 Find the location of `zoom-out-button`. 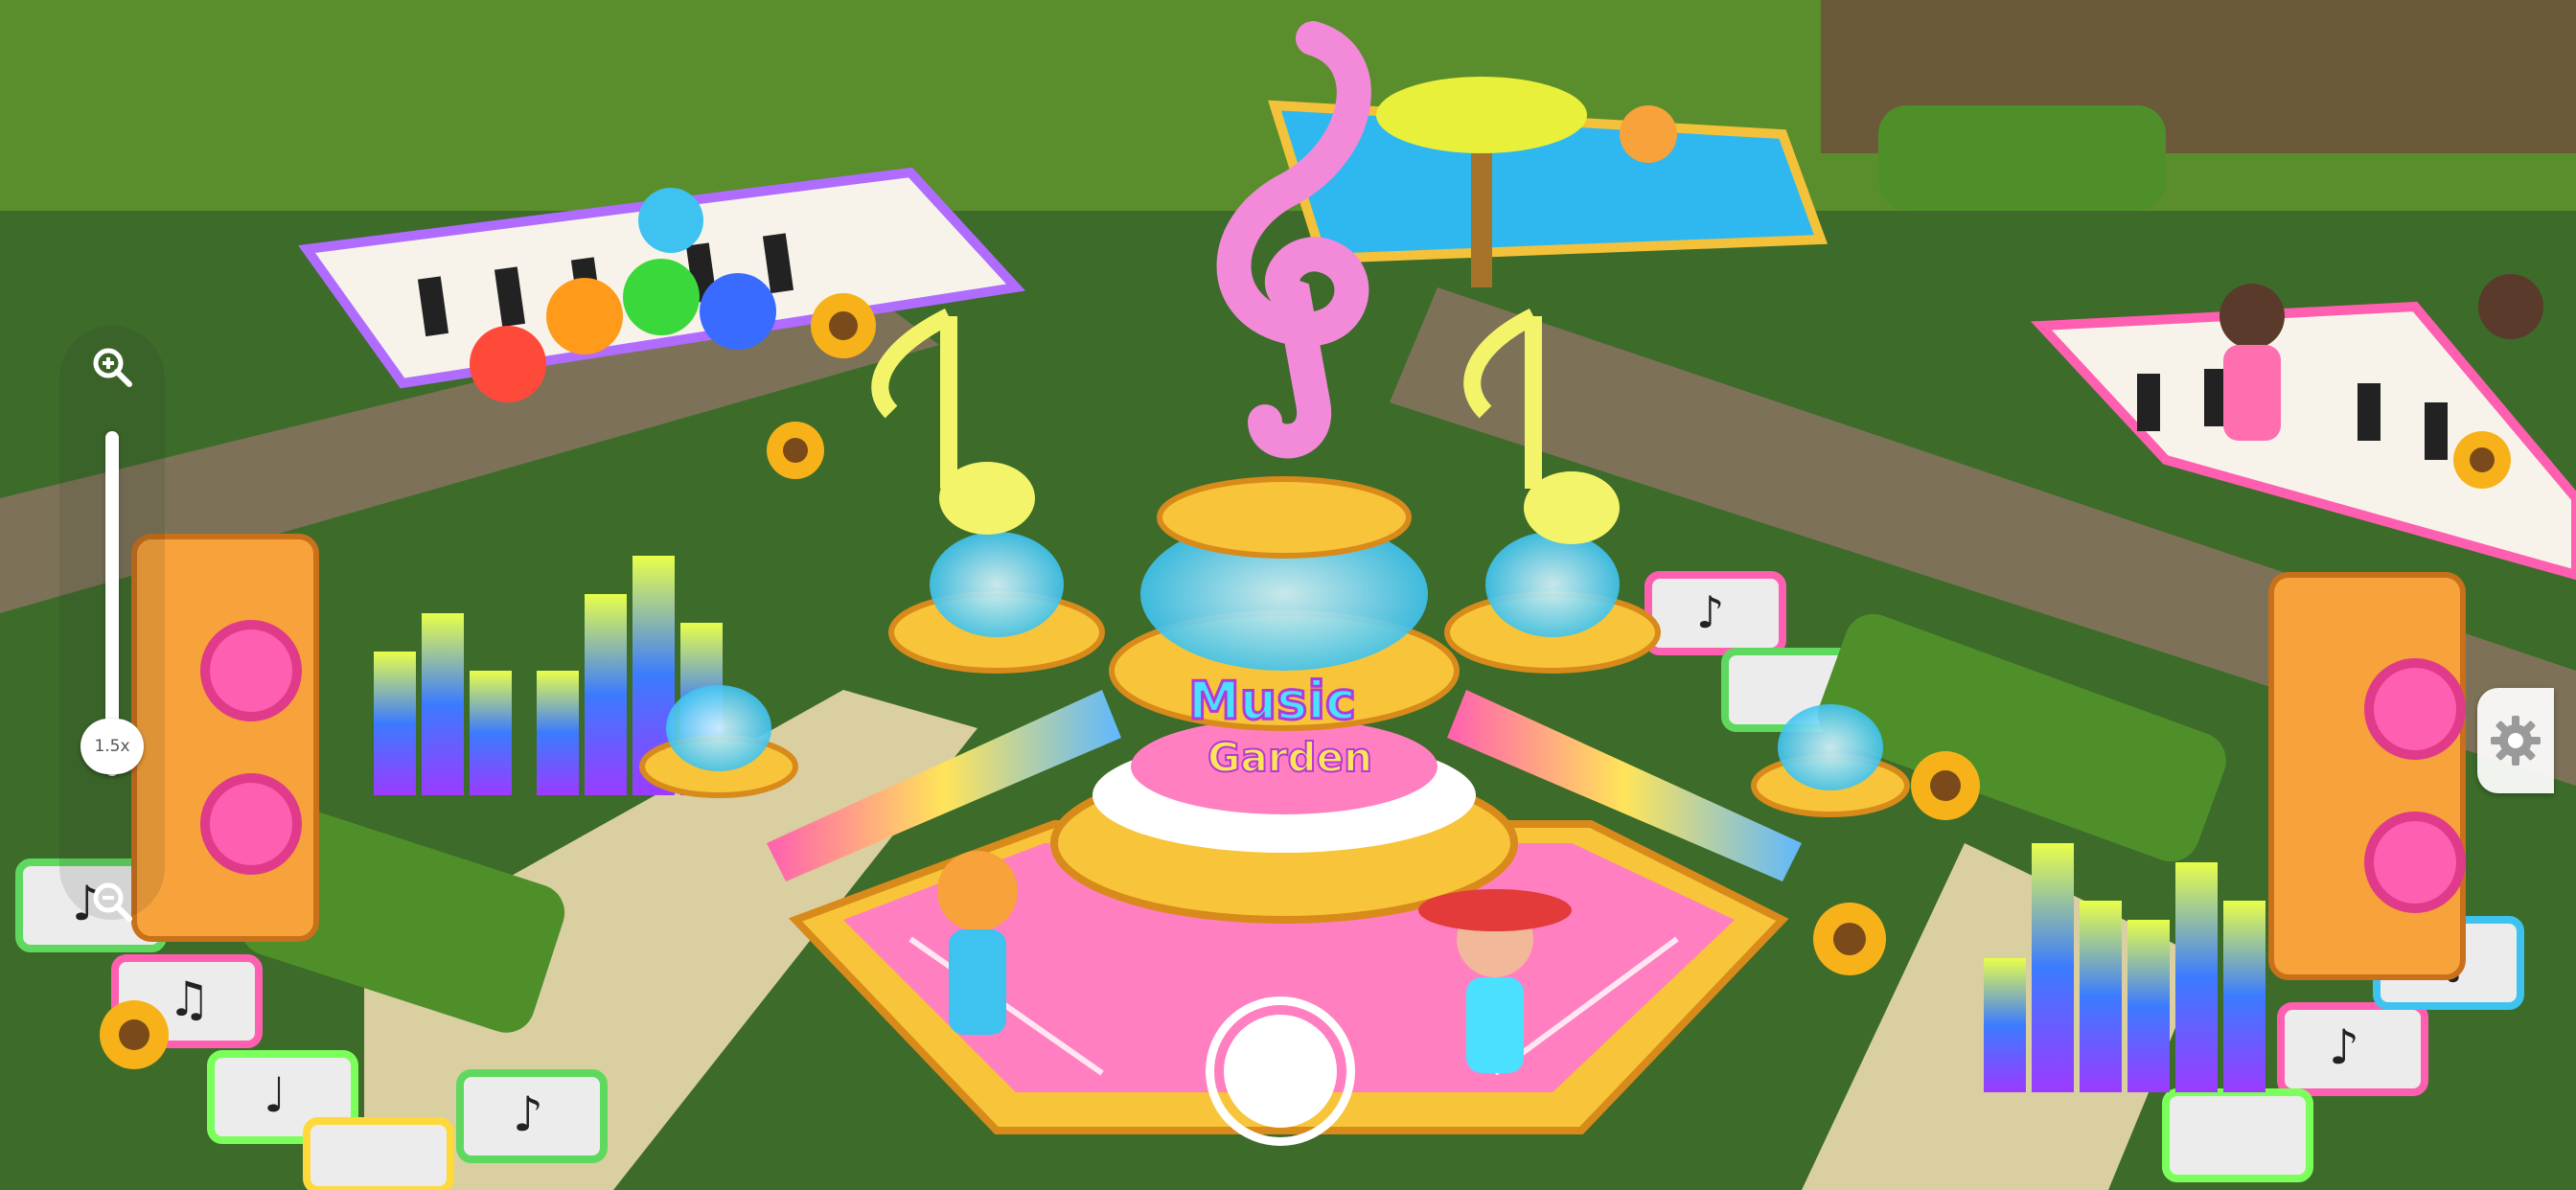

zoom-out-button is located at coordinates (112, 902).